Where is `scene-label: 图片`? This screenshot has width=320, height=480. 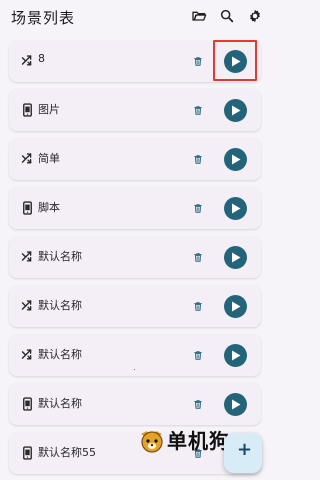 scene-label: 图片 is located at coordinates (49, 109).